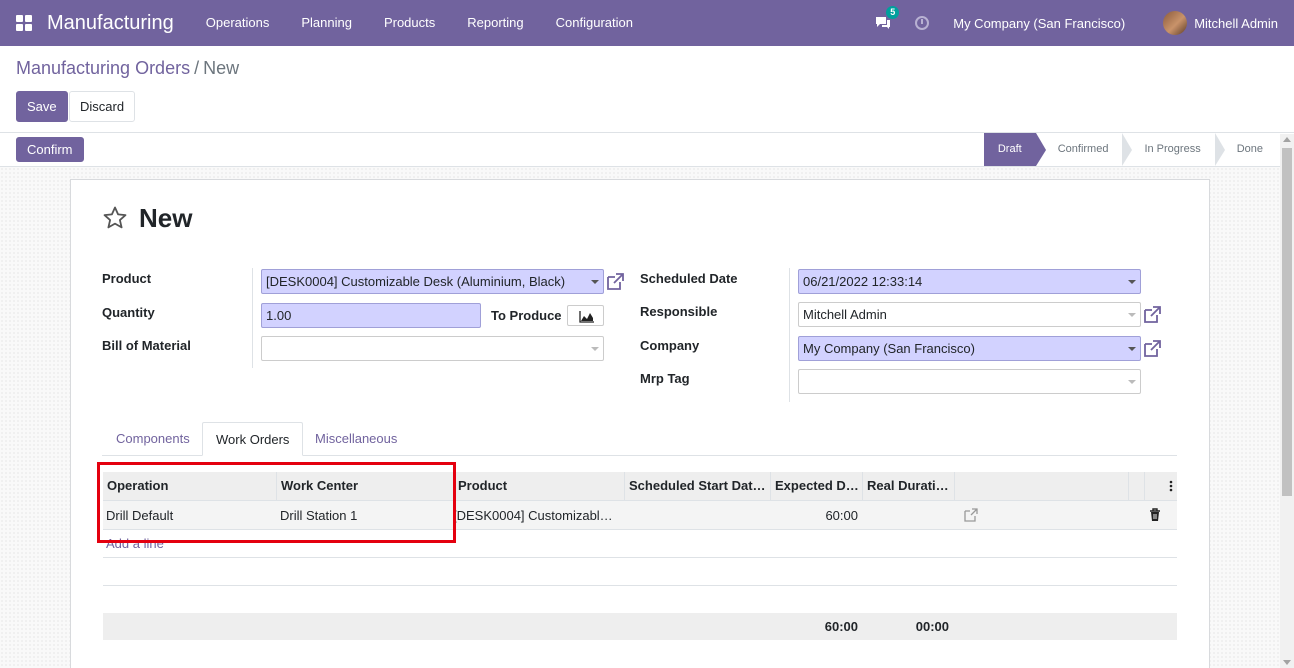  Describe the element at coordinates (127, 278) in the screenshot. I see `product-label: Product` at that location.